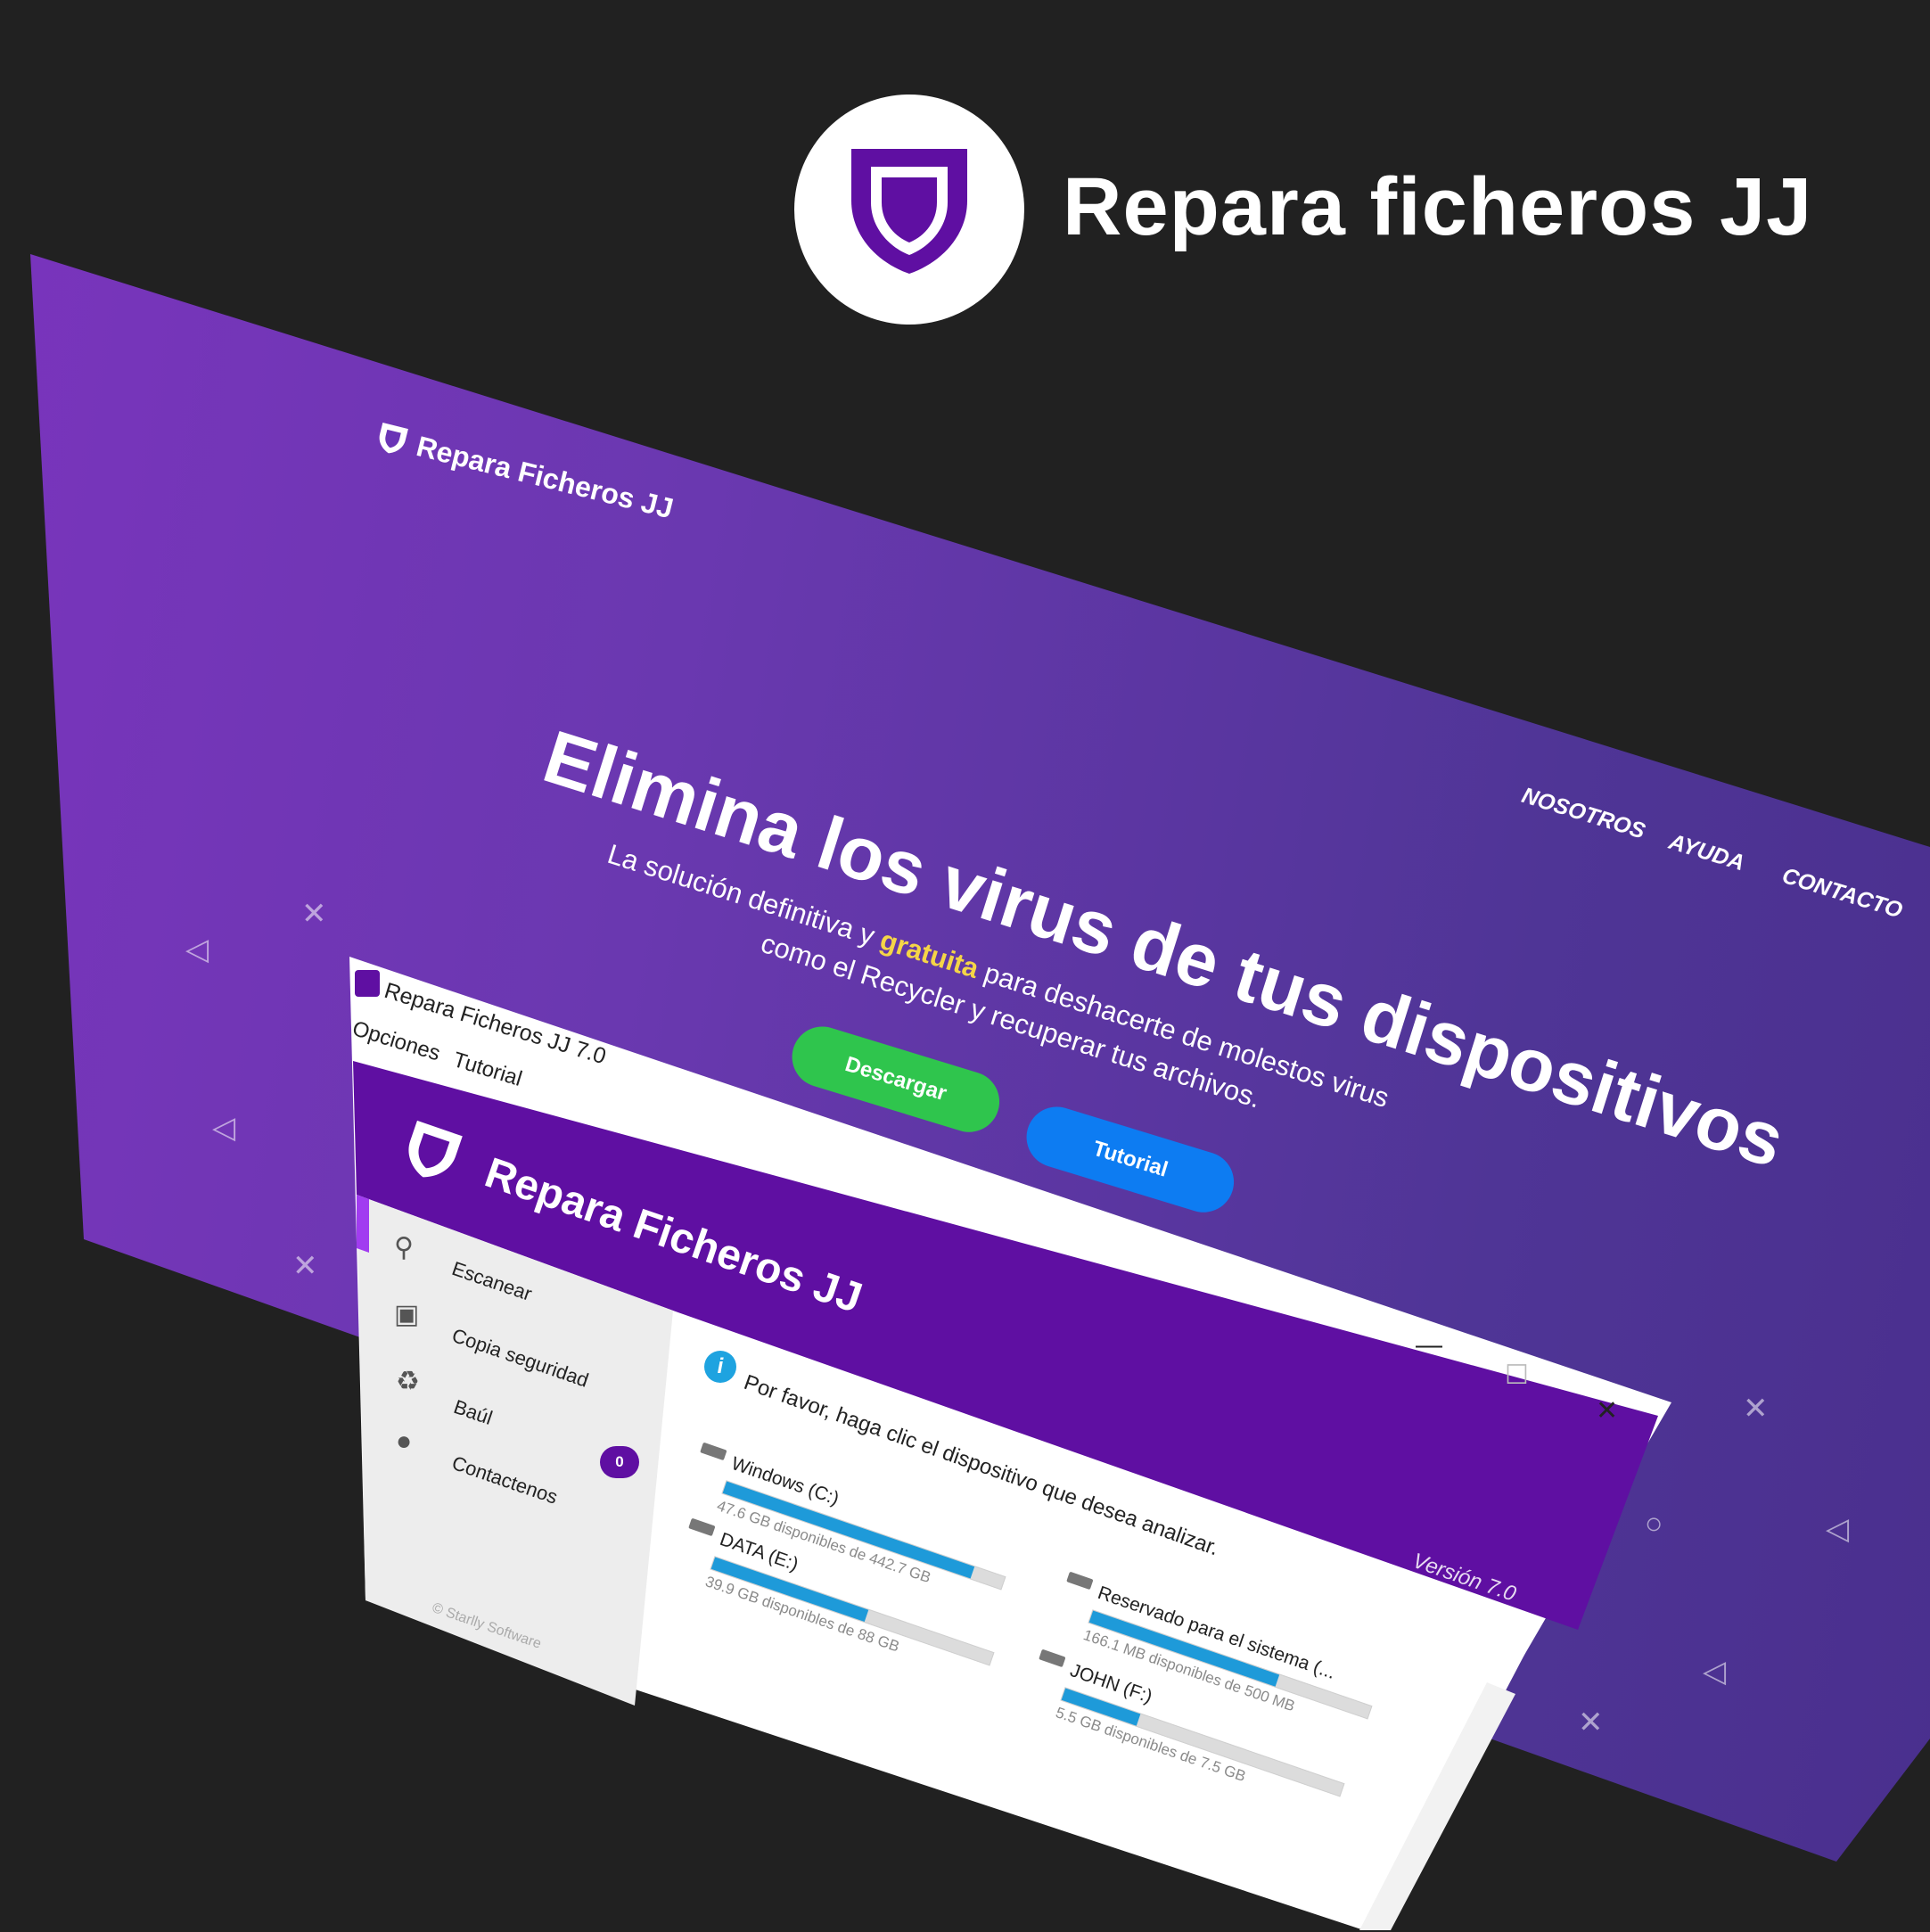 The image size is (1930, 1932). I want to click on maximize-button: ☐, so click(1517, 1375).